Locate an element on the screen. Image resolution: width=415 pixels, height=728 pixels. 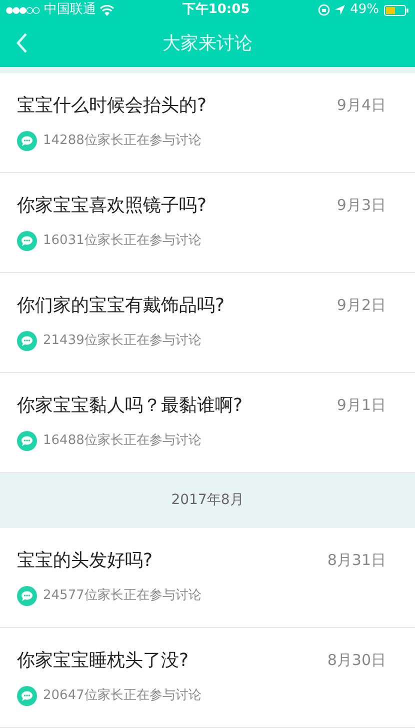
discussion-item: 宝宝什么时候会抬头的? 9月4日 14288位家长正在参与讨论 is located at coordinates (207, 123).